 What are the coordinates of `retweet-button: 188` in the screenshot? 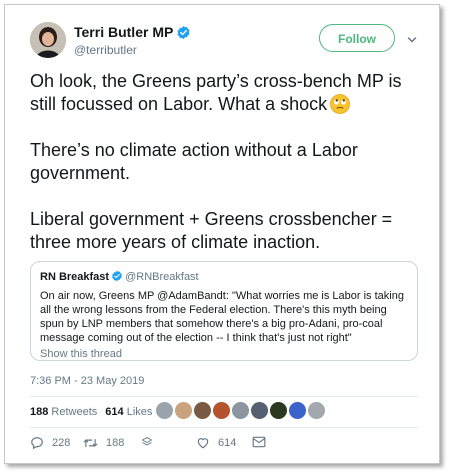 It's located at (103, 443).